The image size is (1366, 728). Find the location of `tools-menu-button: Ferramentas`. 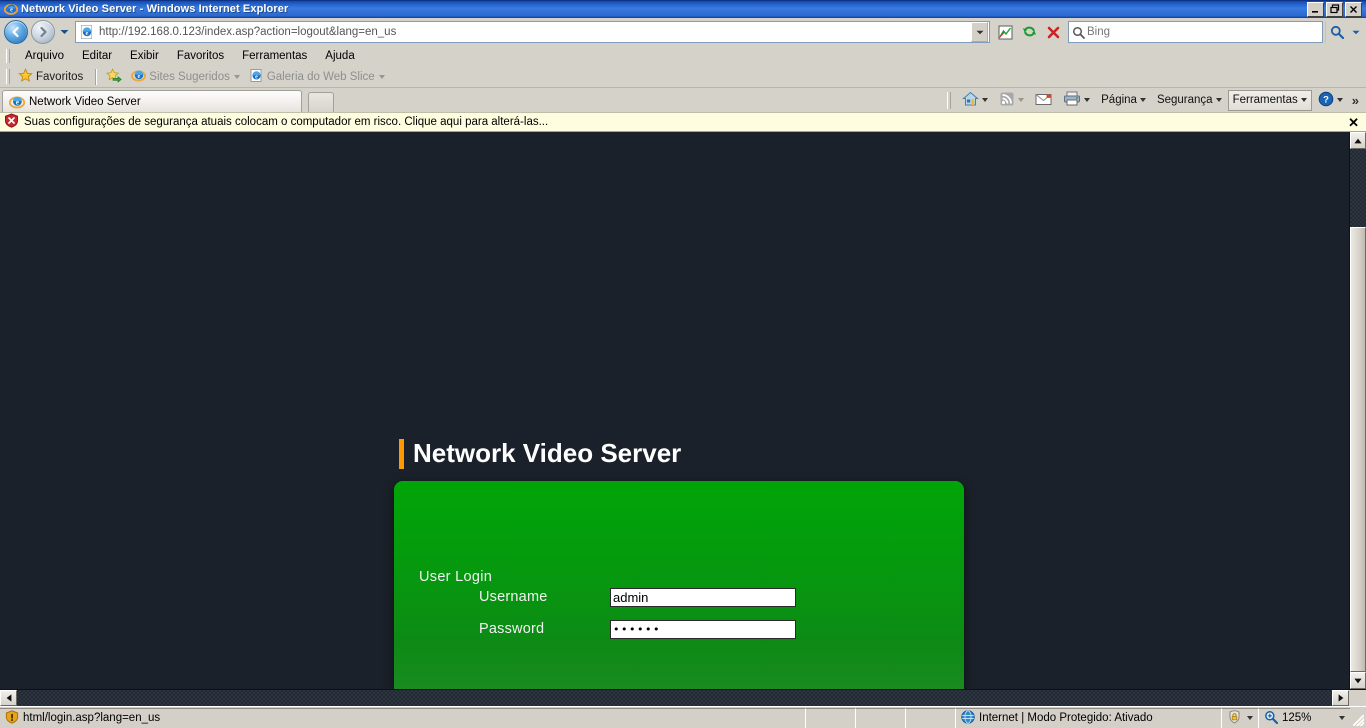

tools-menu-button: Ferramentas is located at coordinates (1269, 100).